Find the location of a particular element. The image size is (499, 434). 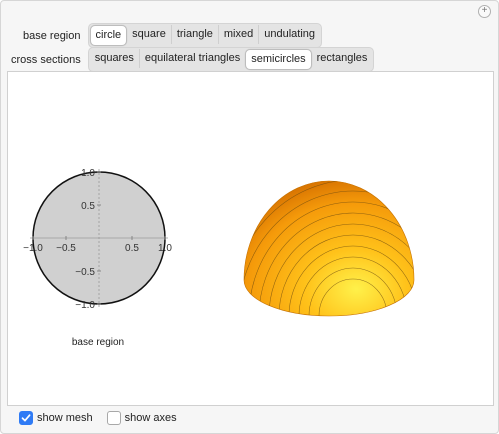

base-region-option-mixed: mixed is located at coordinates (237, 34).